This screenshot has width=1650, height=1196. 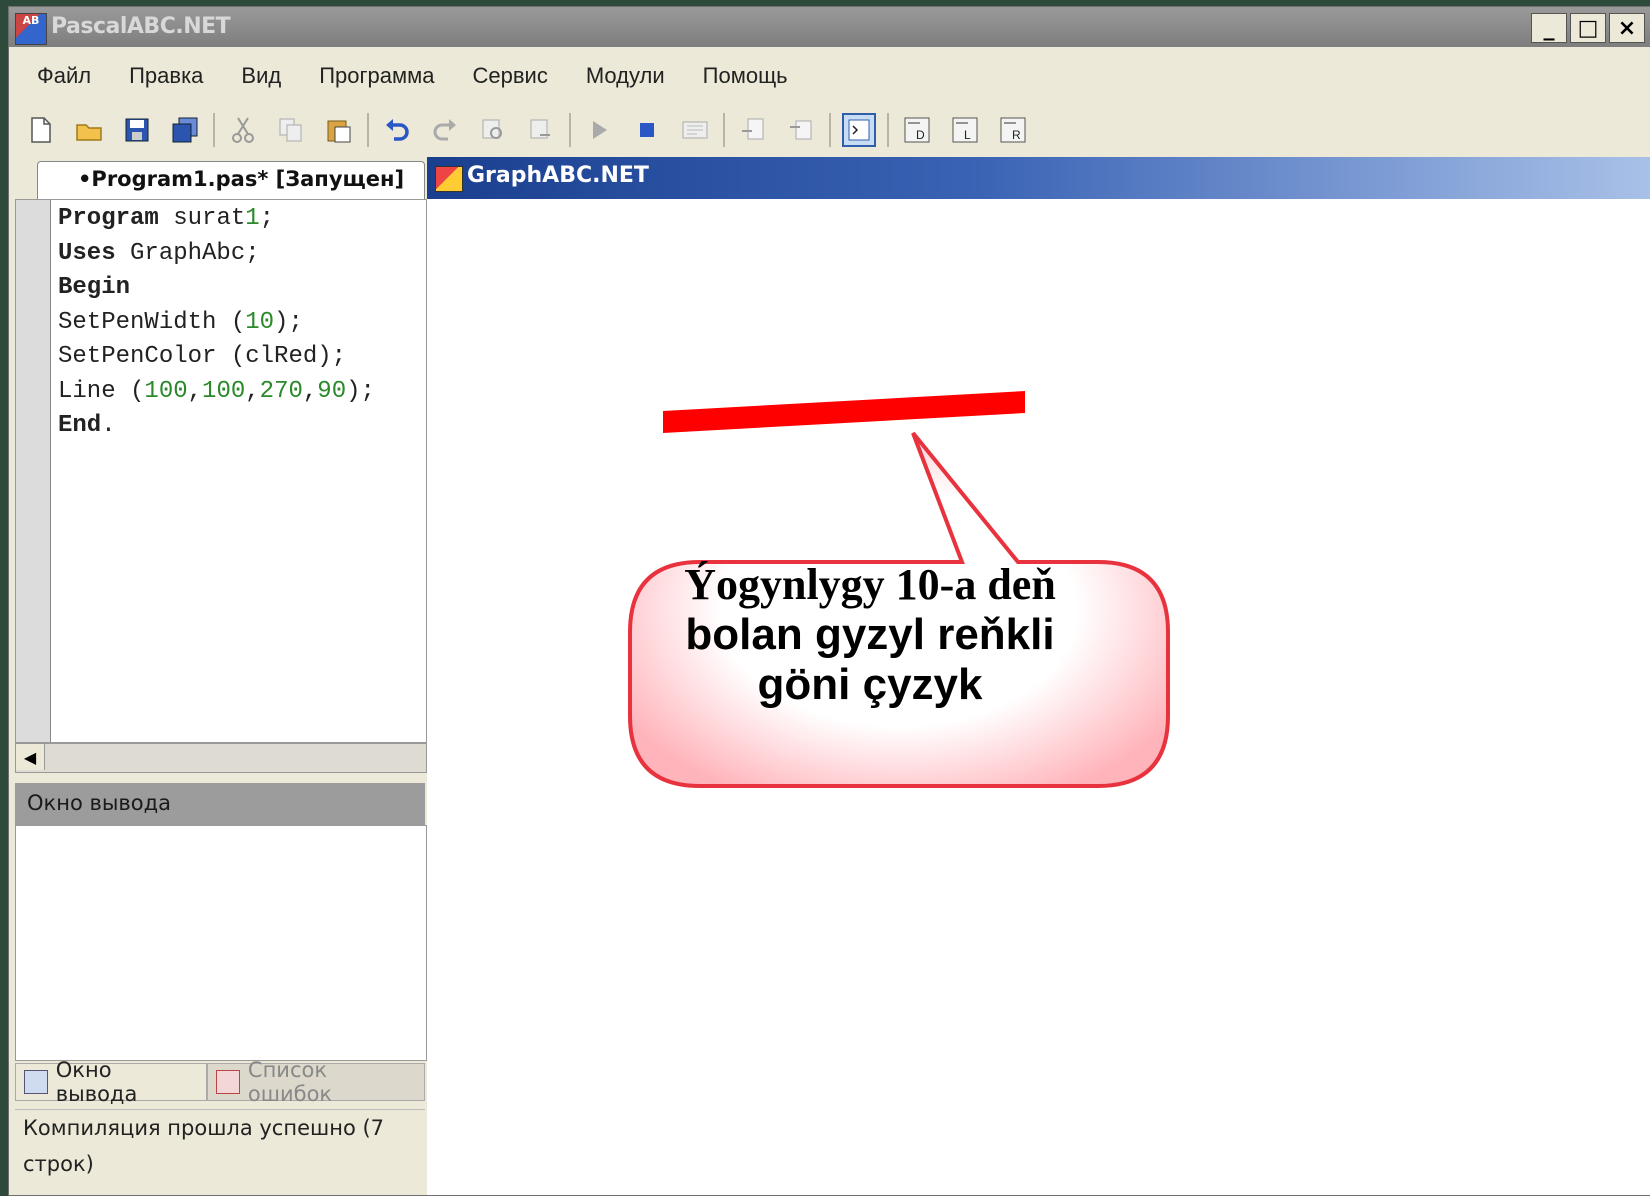 What do you see at coordinates (166, 76) in the screenshot?
I see `menu-edit: Правка` at bounding box center [166, 76].